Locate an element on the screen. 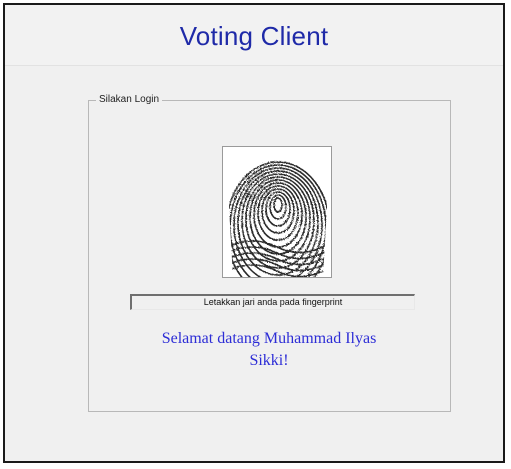 Image resolution: width=511 pixels, height=469 pixels. login-group-legend: Silakan Login is located at coordinates (129, 100).